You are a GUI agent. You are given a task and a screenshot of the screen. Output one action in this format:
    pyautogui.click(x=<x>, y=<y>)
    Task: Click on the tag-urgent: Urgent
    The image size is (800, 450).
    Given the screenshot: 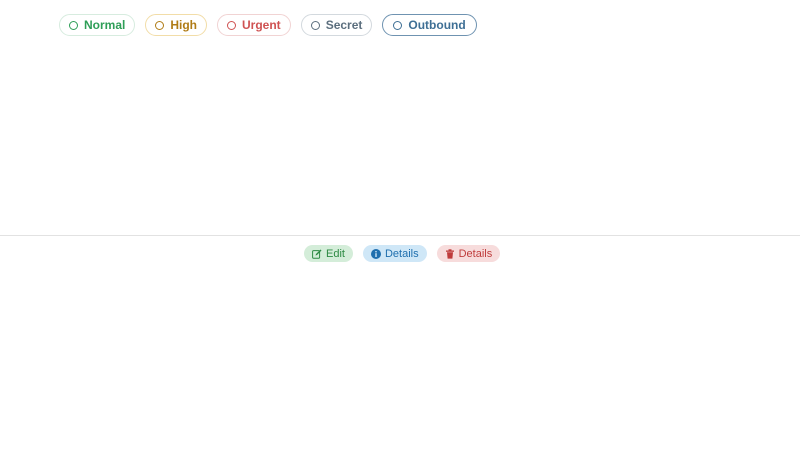 What is the action you would take?
    pyautogui.click(x=254, y=25)
    